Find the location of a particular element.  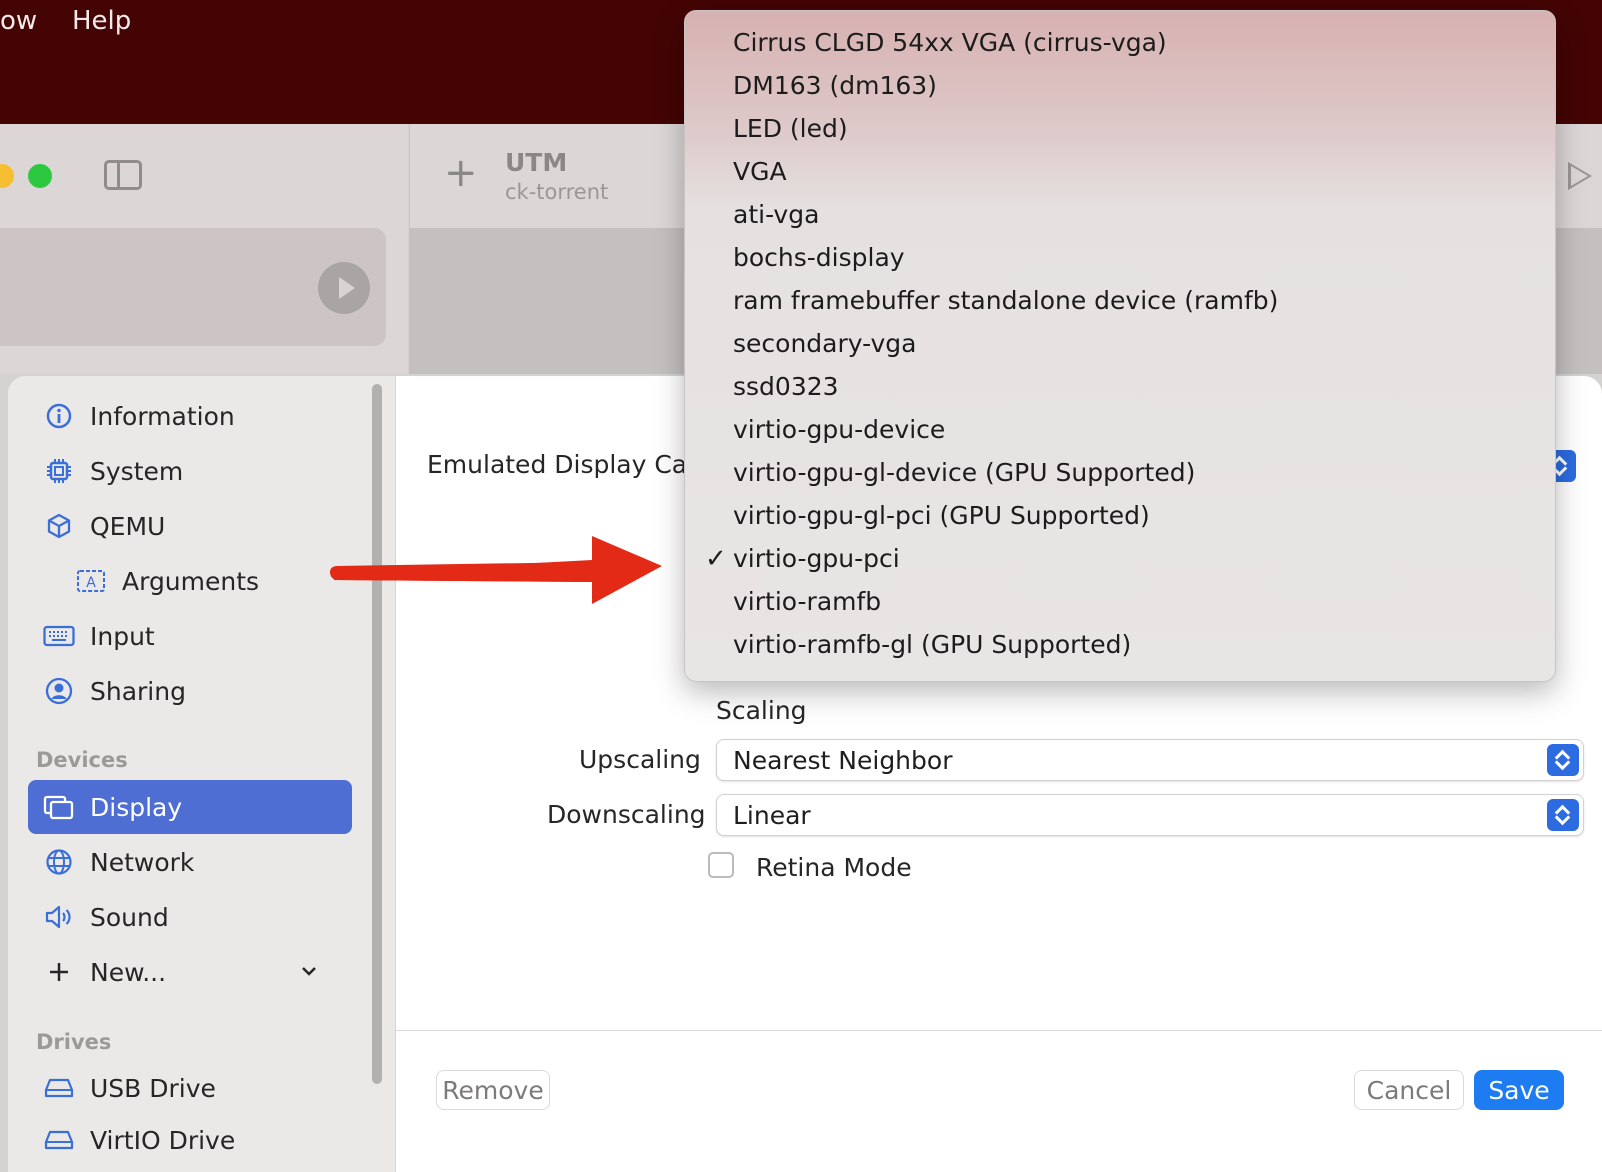

globe-icon is located at coordinates (59, 862).